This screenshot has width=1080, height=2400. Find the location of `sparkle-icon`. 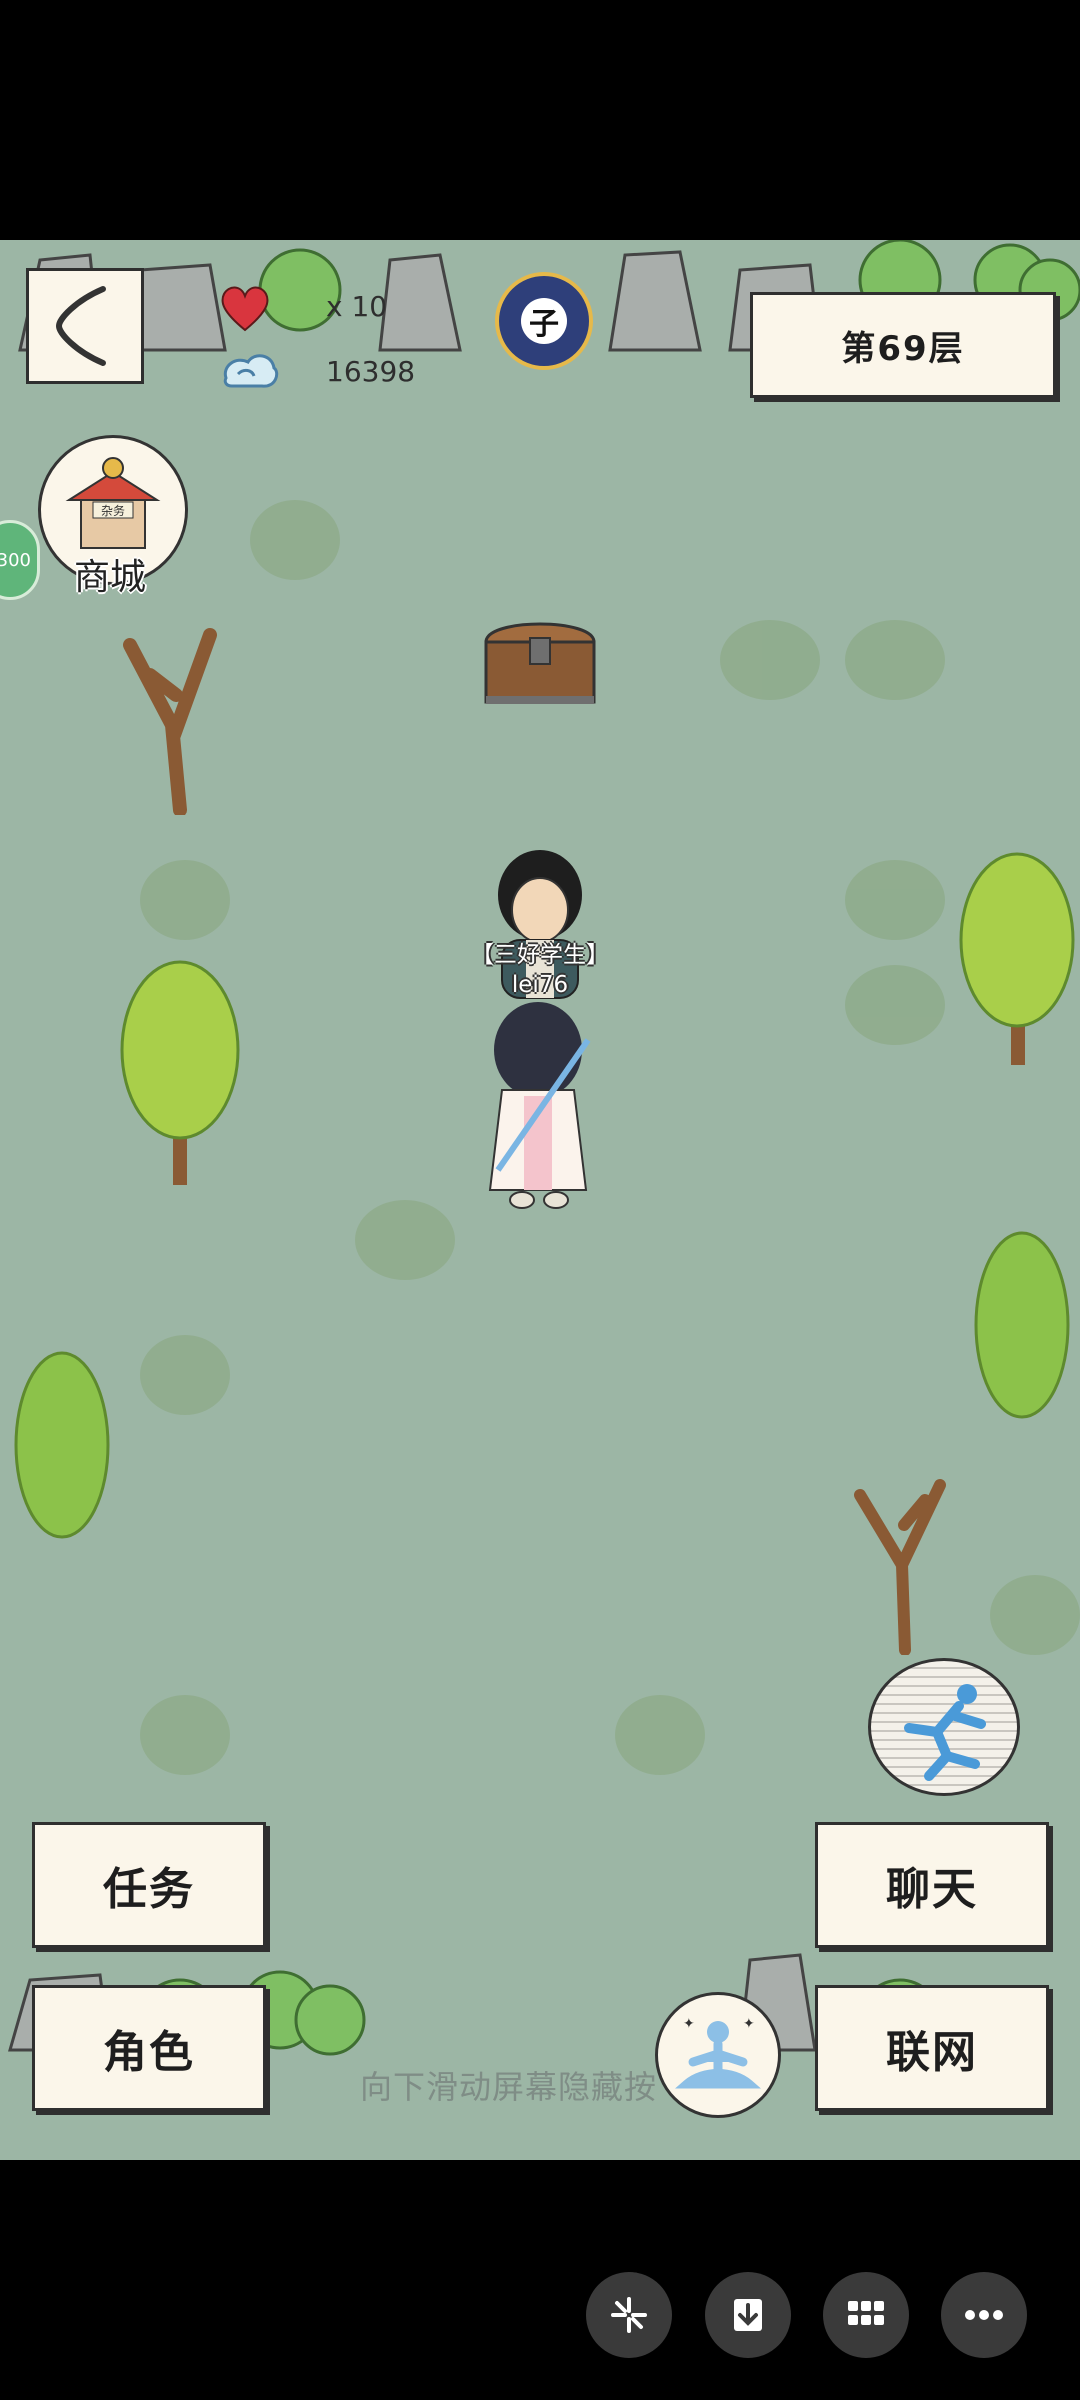

sparkle-icon is located at coordinates (629, 2315).